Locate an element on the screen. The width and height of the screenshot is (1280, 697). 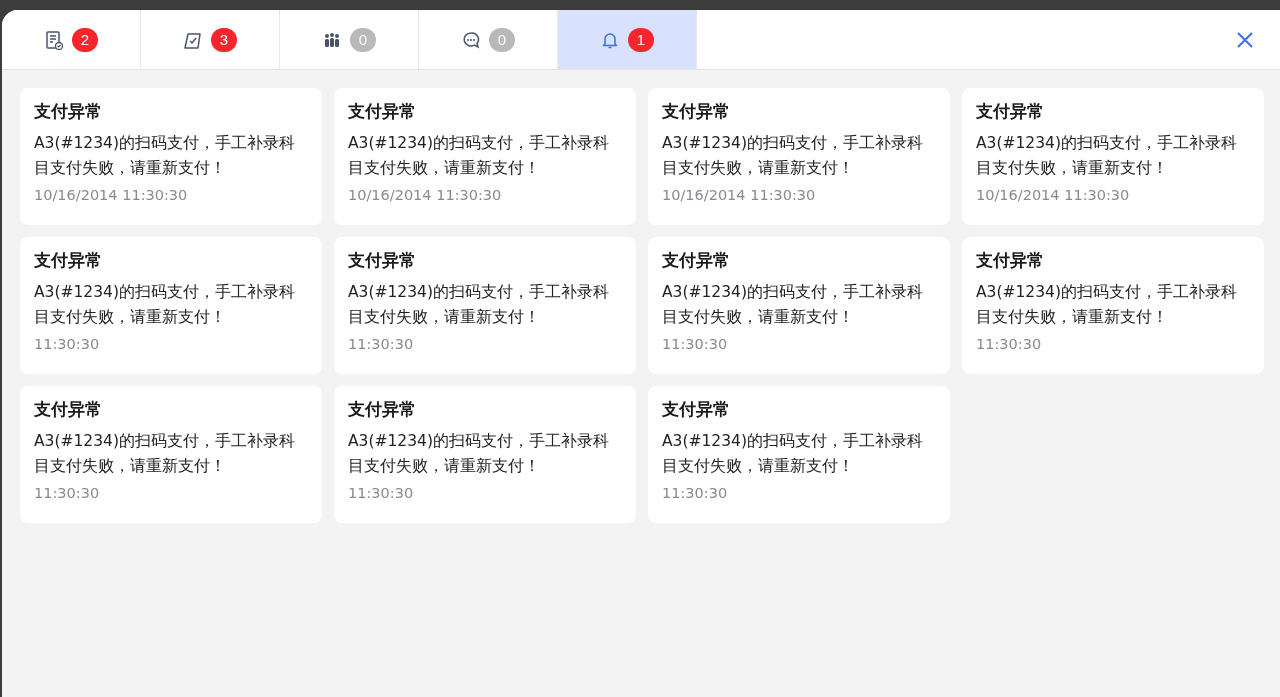
count-badge: 2 is located at coordinates (85, 39).